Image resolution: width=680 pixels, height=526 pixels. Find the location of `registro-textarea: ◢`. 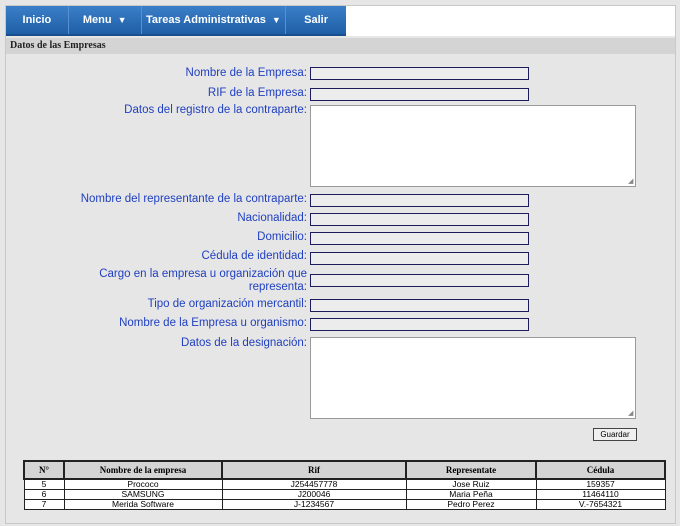

registro-textarea: ◢ is located at coordinates (473, 146).